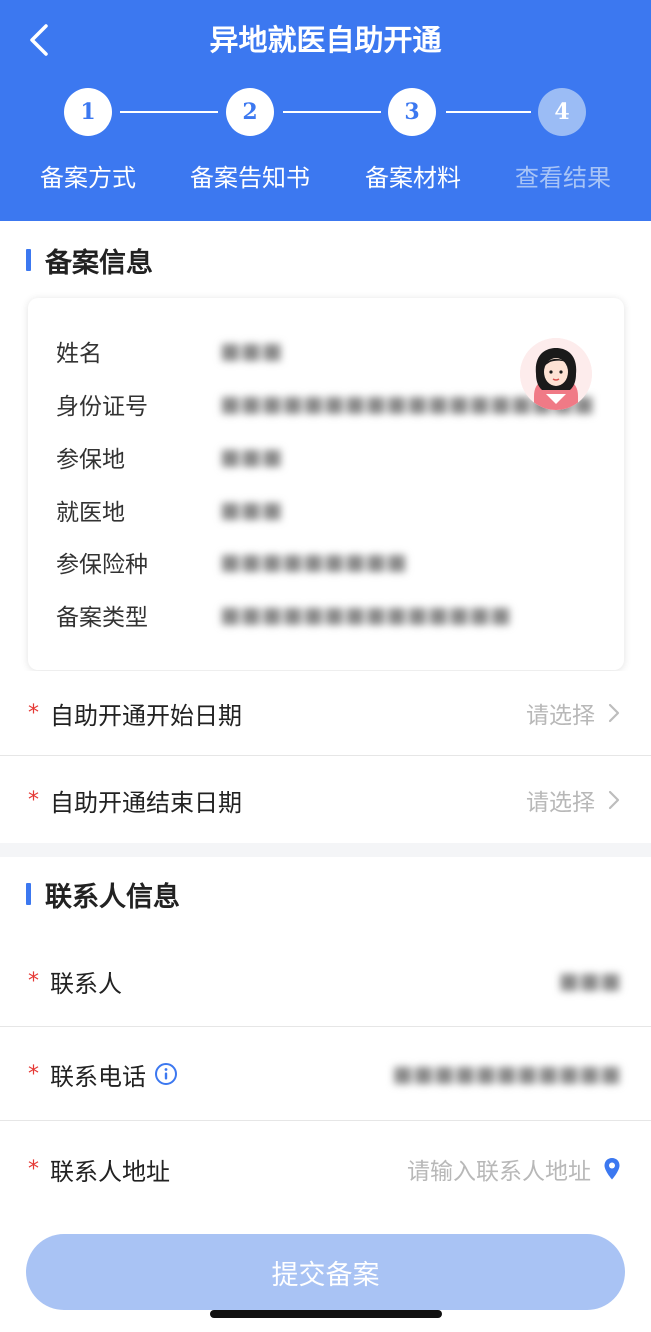  Describe the element at coordinates (325, 981) in the screenshot. I see `contact-name-field: * 联系人 ■■■` at that location.